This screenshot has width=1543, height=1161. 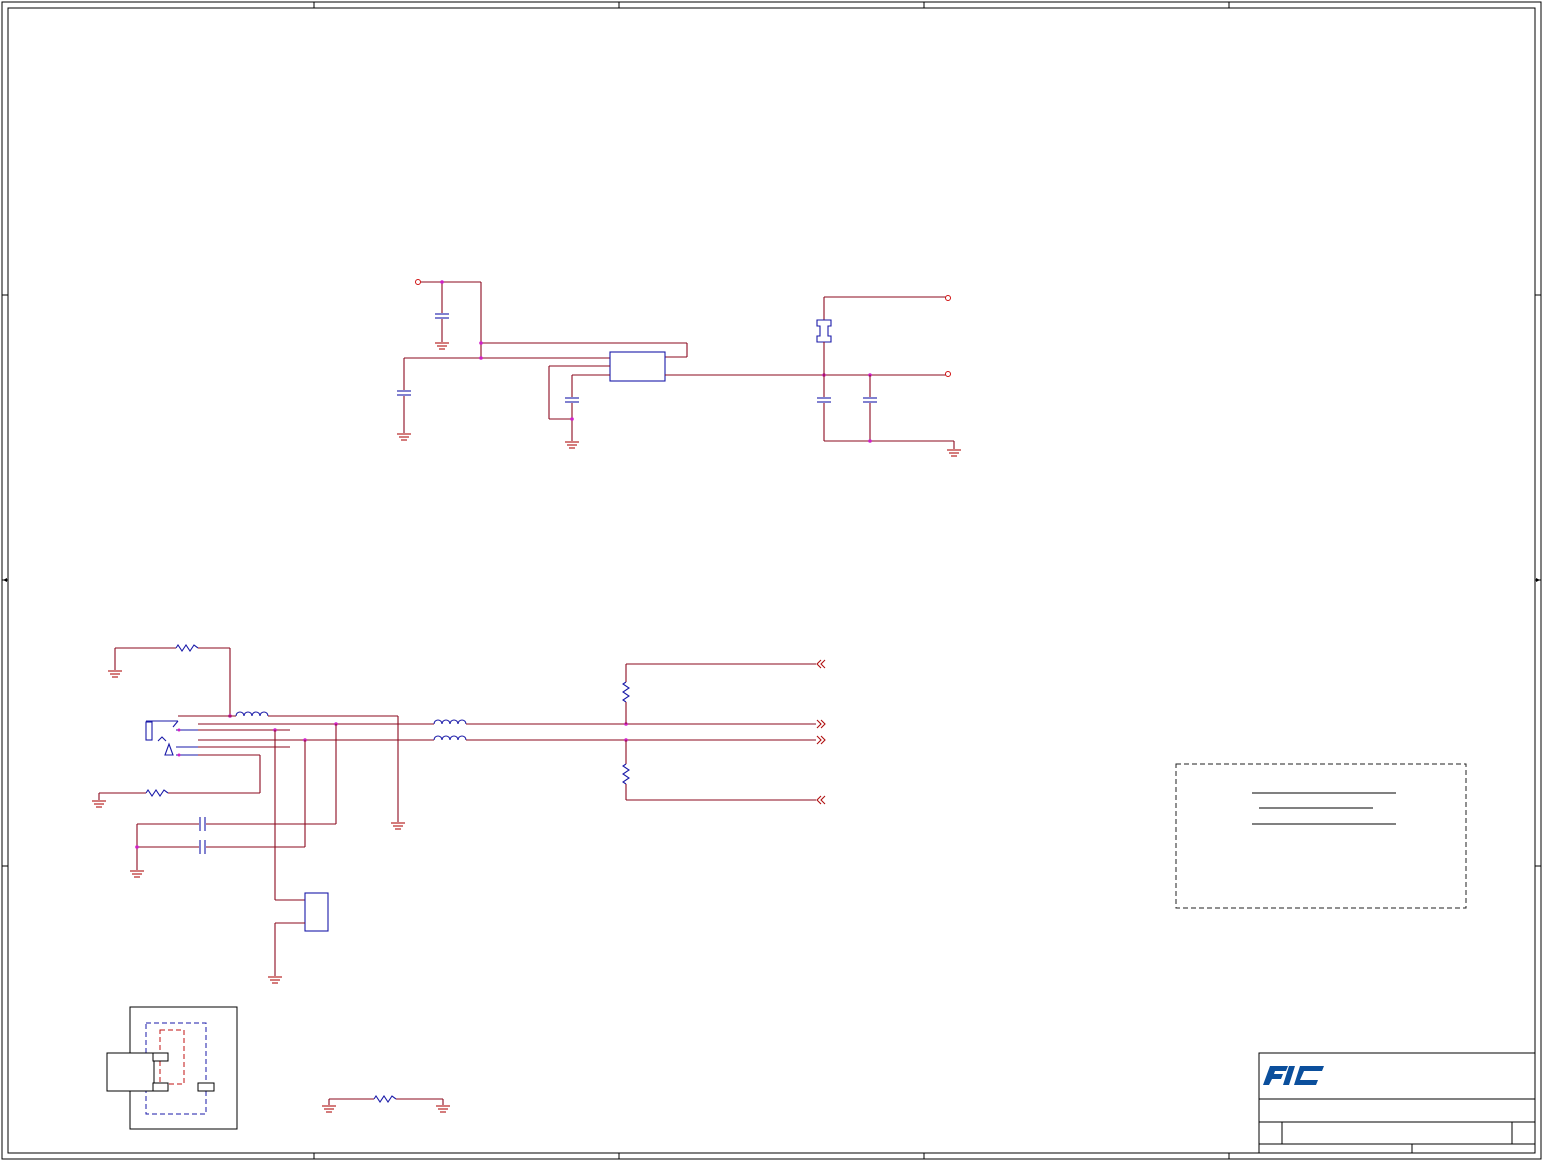 I want to click on jumper-pad, so click(x=824, y=331).